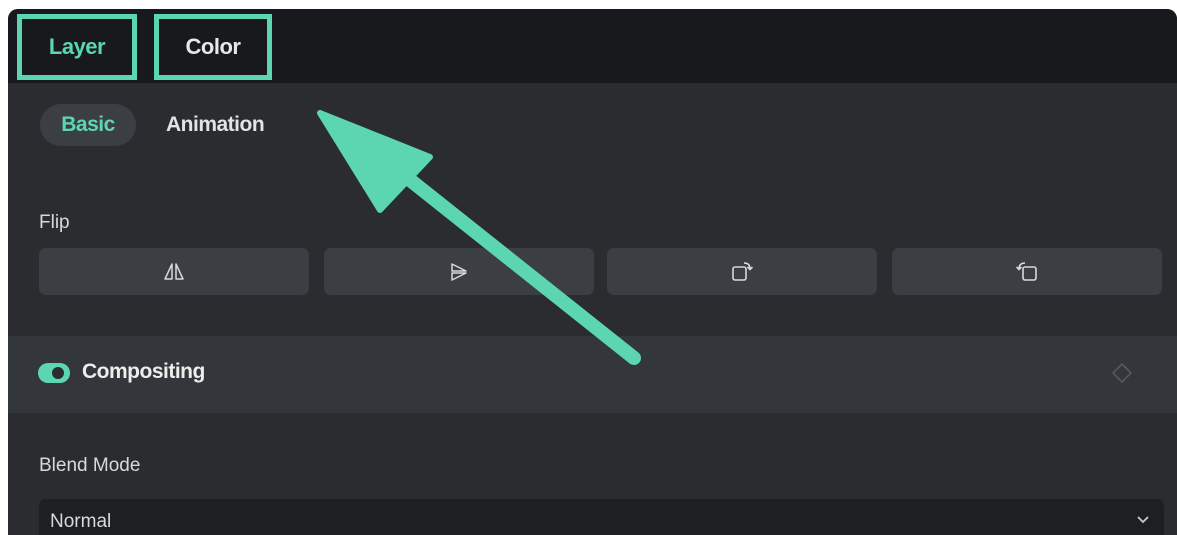  Describe the element at coordinates (143, 371) in the screenshot. I see `compositing-title: Compositing` at that location.